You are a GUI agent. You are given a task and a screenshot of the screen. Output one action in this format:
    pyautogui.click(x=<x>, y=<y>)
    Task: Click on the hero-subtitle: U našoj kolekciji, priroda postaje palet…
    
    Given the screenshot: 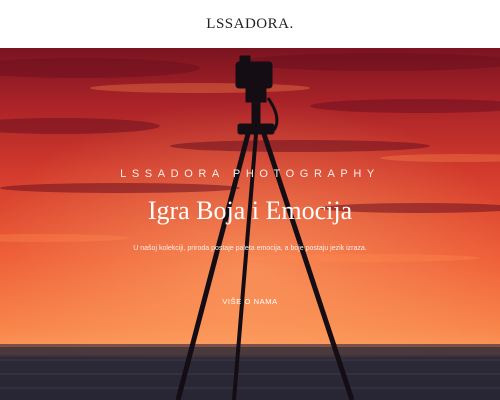 What is the action you would take?
    pyautogui.click(x=250, y=248)
    